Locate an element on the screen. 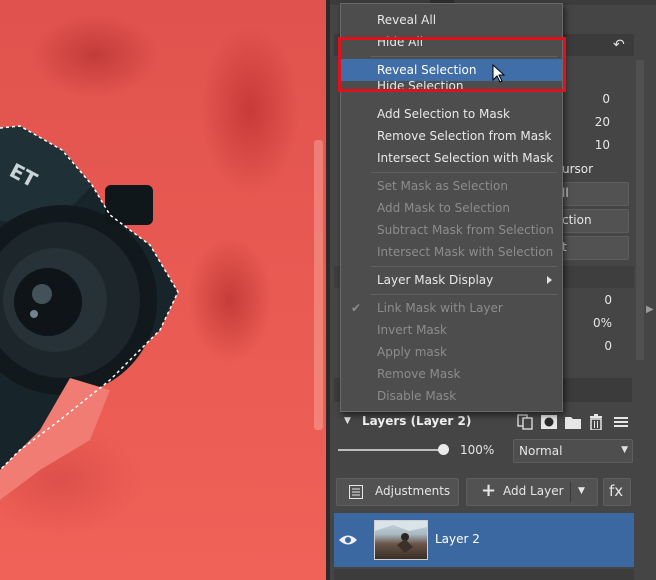 The height and width of the screenshot is (580, 656). folder-icon is located at coordinates (573, 422).